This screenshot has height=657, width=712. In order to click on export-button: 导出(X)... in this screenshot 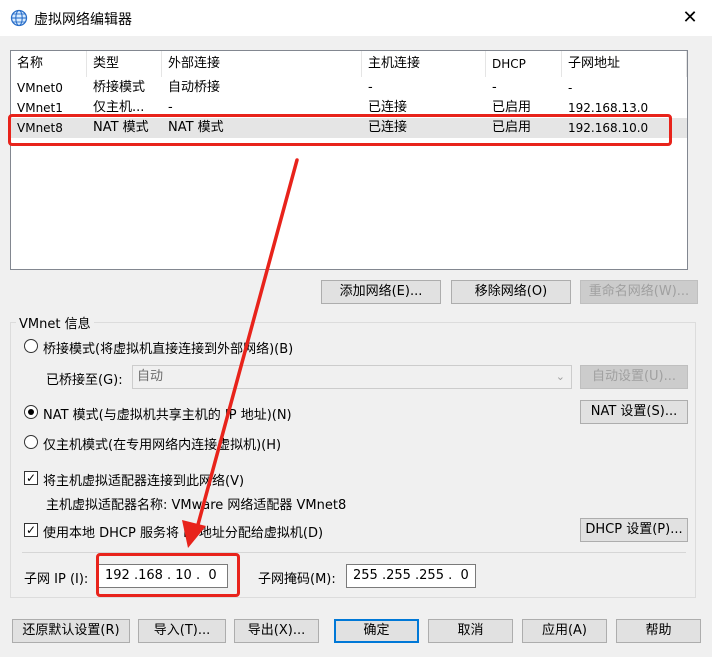, I will do `click(276, 631)`.